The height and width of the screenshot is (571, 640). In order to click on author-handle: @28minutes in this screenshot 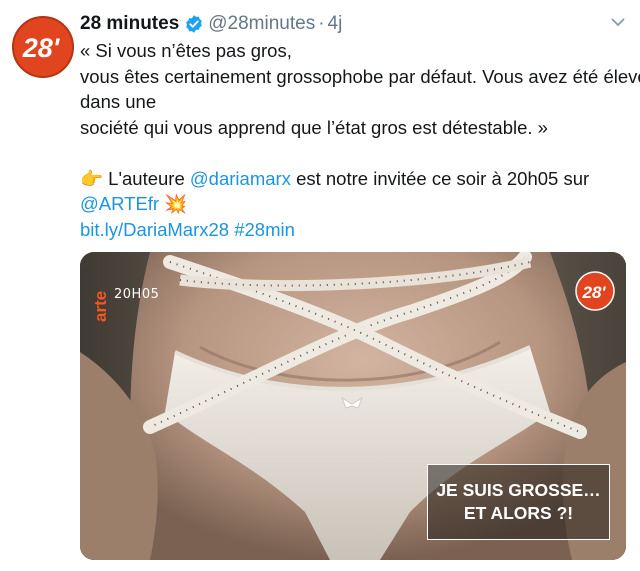, I will do `click(261, 24)`.